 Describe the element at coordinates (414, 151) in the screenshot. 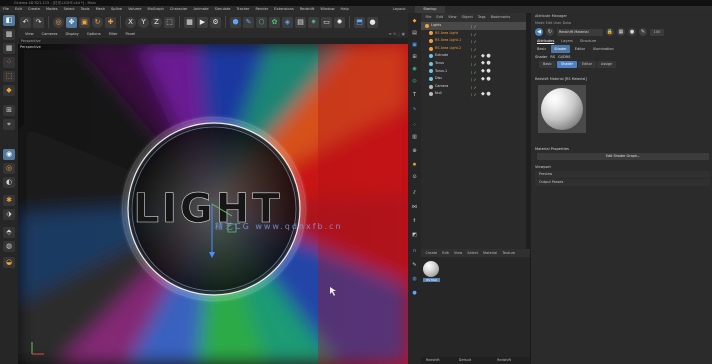

I see `boole-icon: ⊕` at that location.